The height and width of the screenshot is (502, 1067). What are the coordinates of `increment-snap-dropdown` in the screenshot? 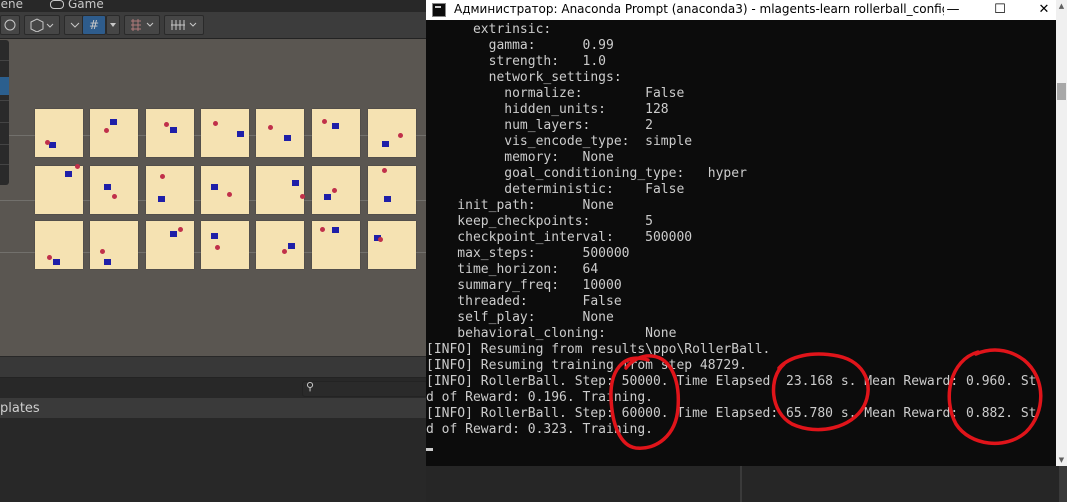 It's located at (184, 25).